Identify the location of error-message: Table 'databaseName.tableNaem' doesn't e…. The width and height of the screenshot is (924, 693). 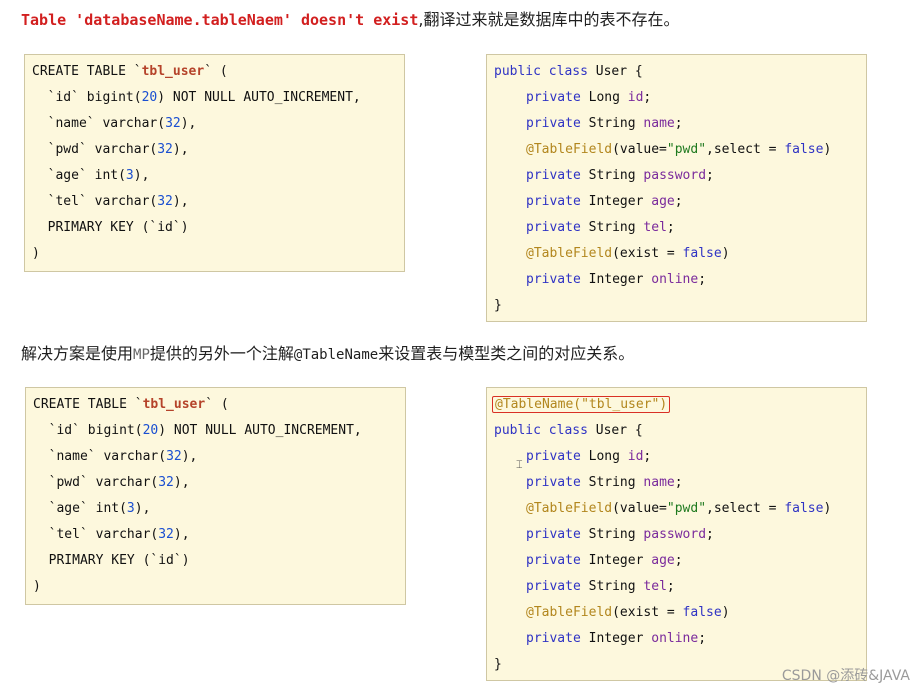
(220, 20).